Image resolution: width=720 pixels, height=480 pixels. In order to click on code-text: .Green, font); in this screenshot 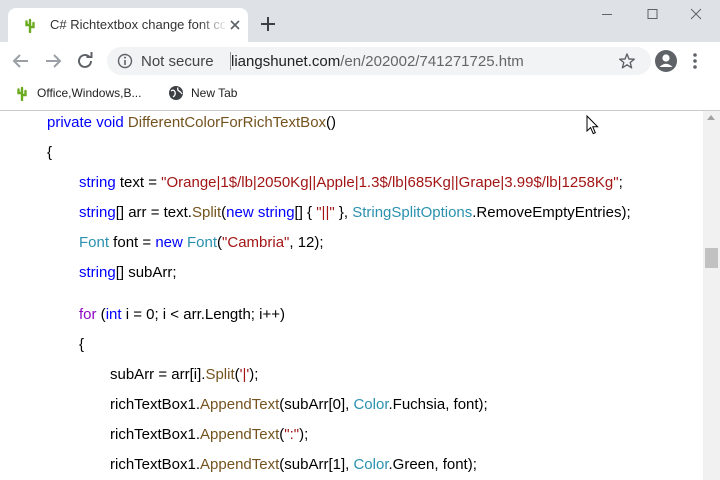, I will do `click(432, 464)`.